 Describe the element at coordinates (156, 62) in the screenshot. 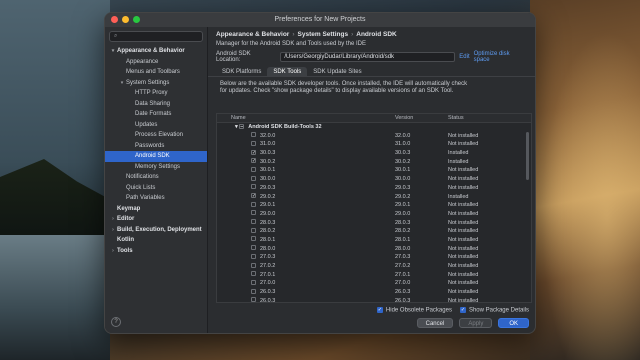

I see `sidebar-item: Appearance` at that location.